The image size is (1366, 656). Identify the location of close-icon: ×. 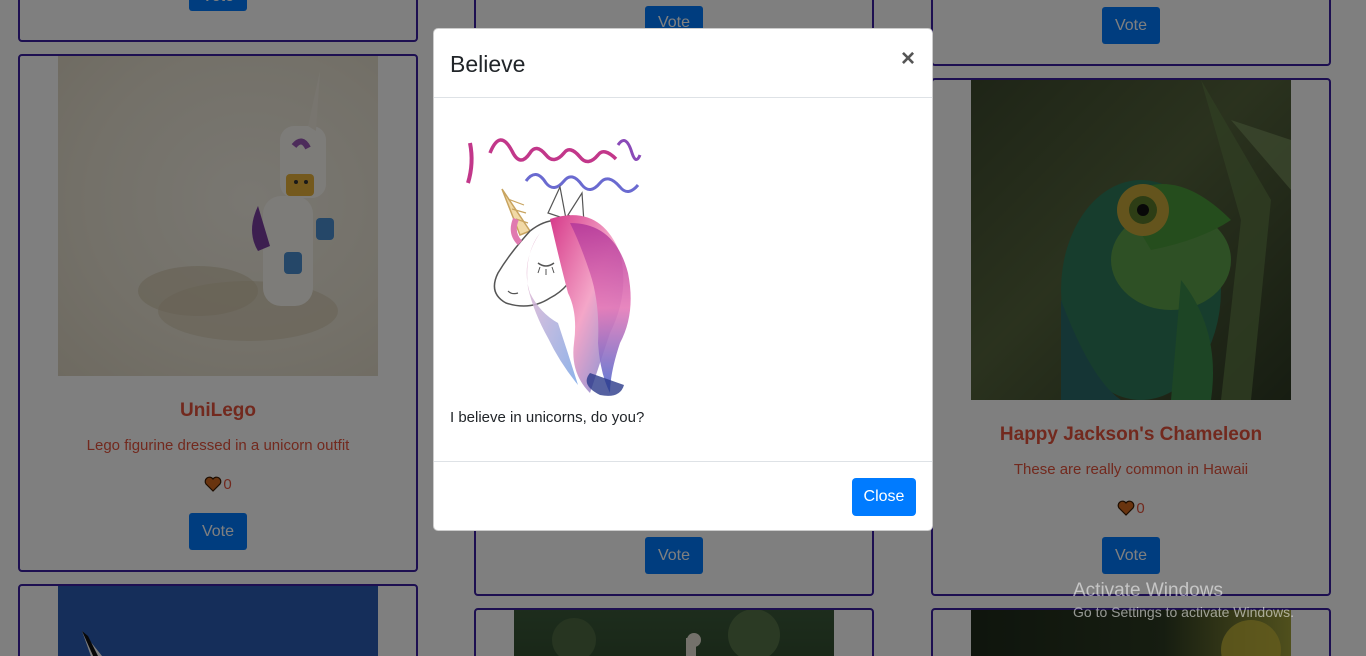
(908, 59).